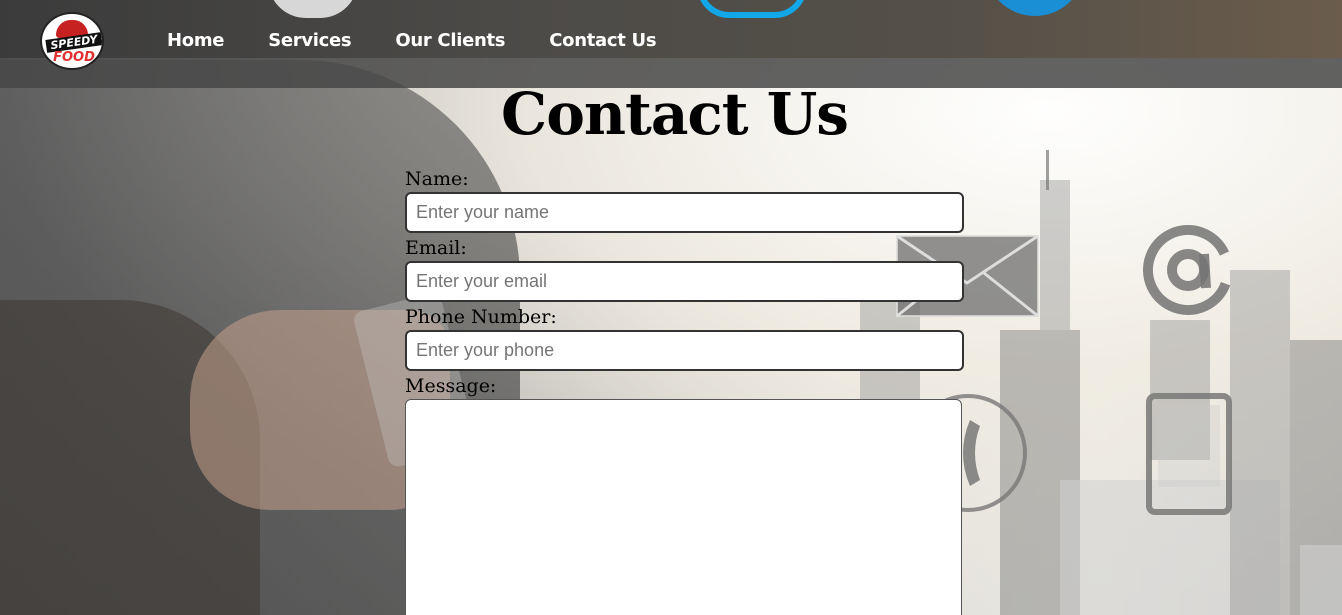 This screenshot has width=1342, height=615. What do you see at coordinates (684, 281) in the screenshot?
I see `email-input` at bounding box center [684, 281].